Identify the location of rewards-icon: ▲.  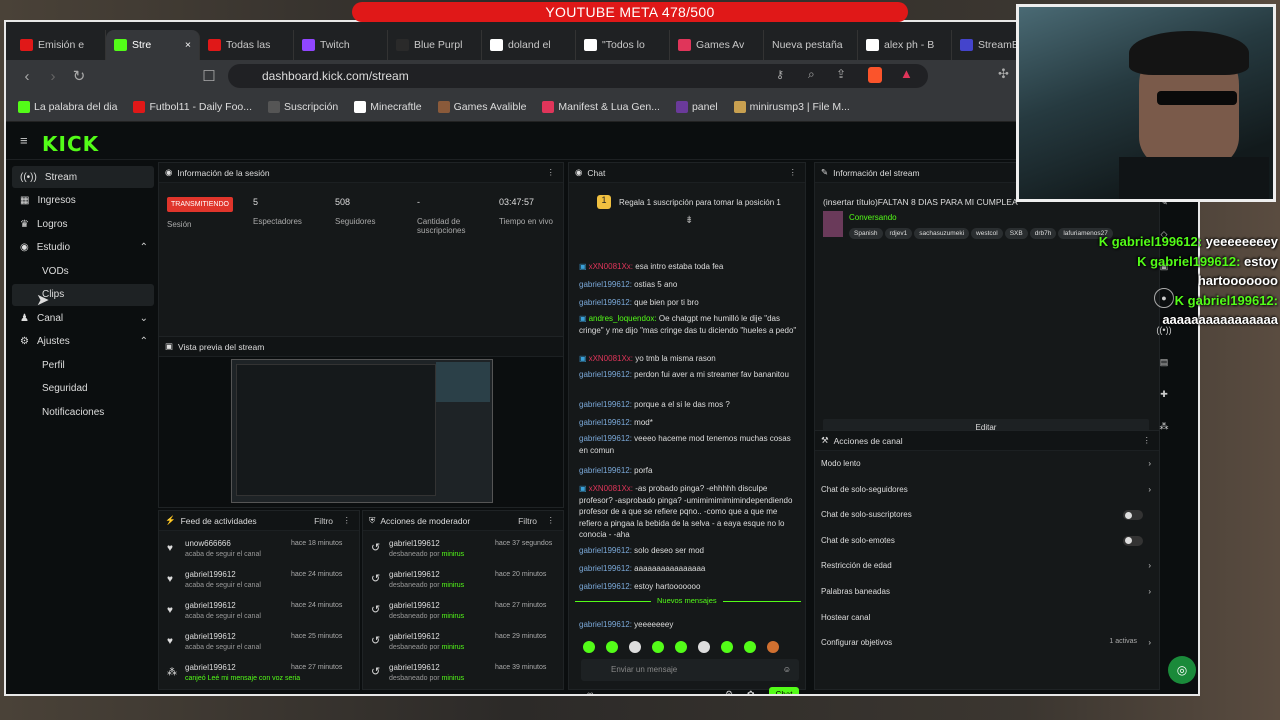
(906, 73).